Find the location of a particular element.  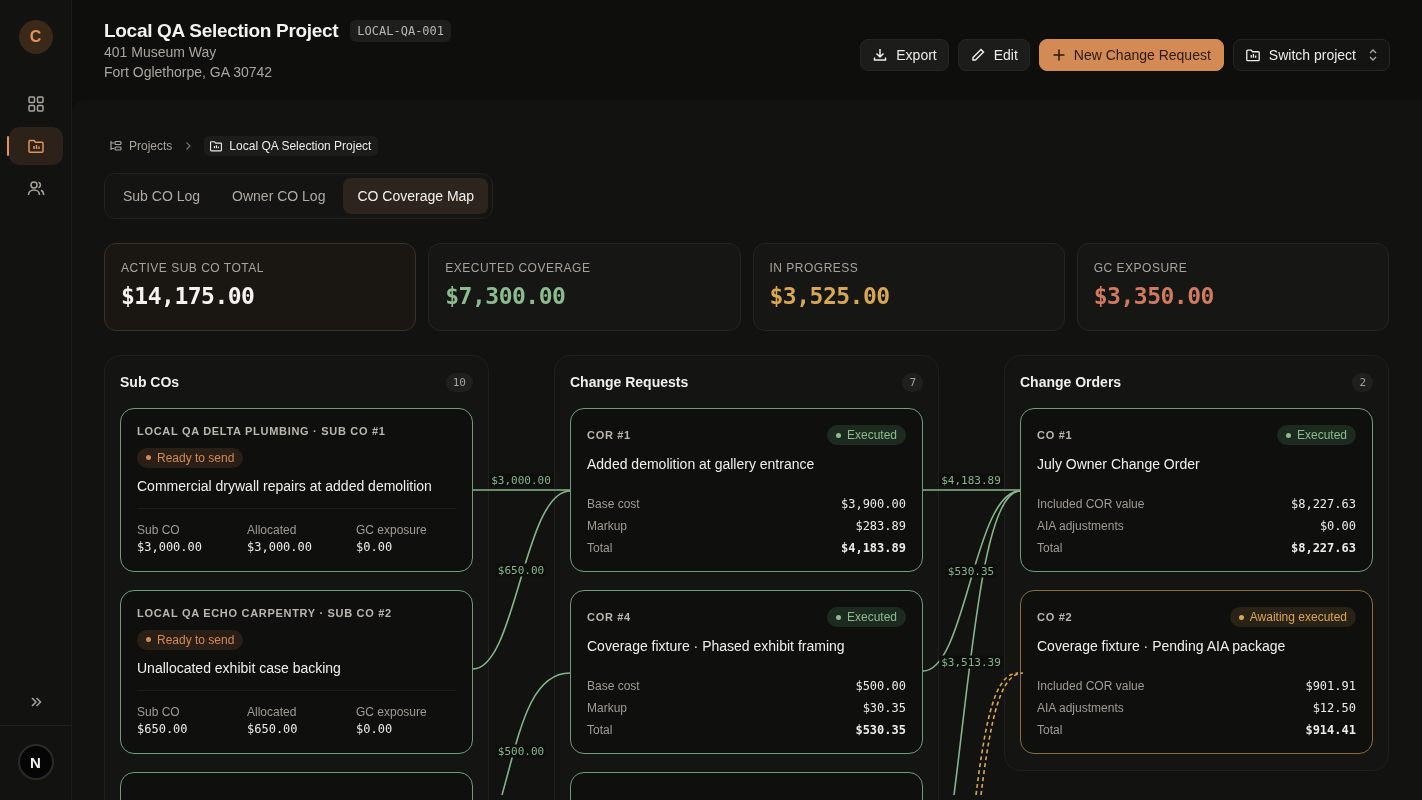

download-icon is located at coordinates (880, 55).